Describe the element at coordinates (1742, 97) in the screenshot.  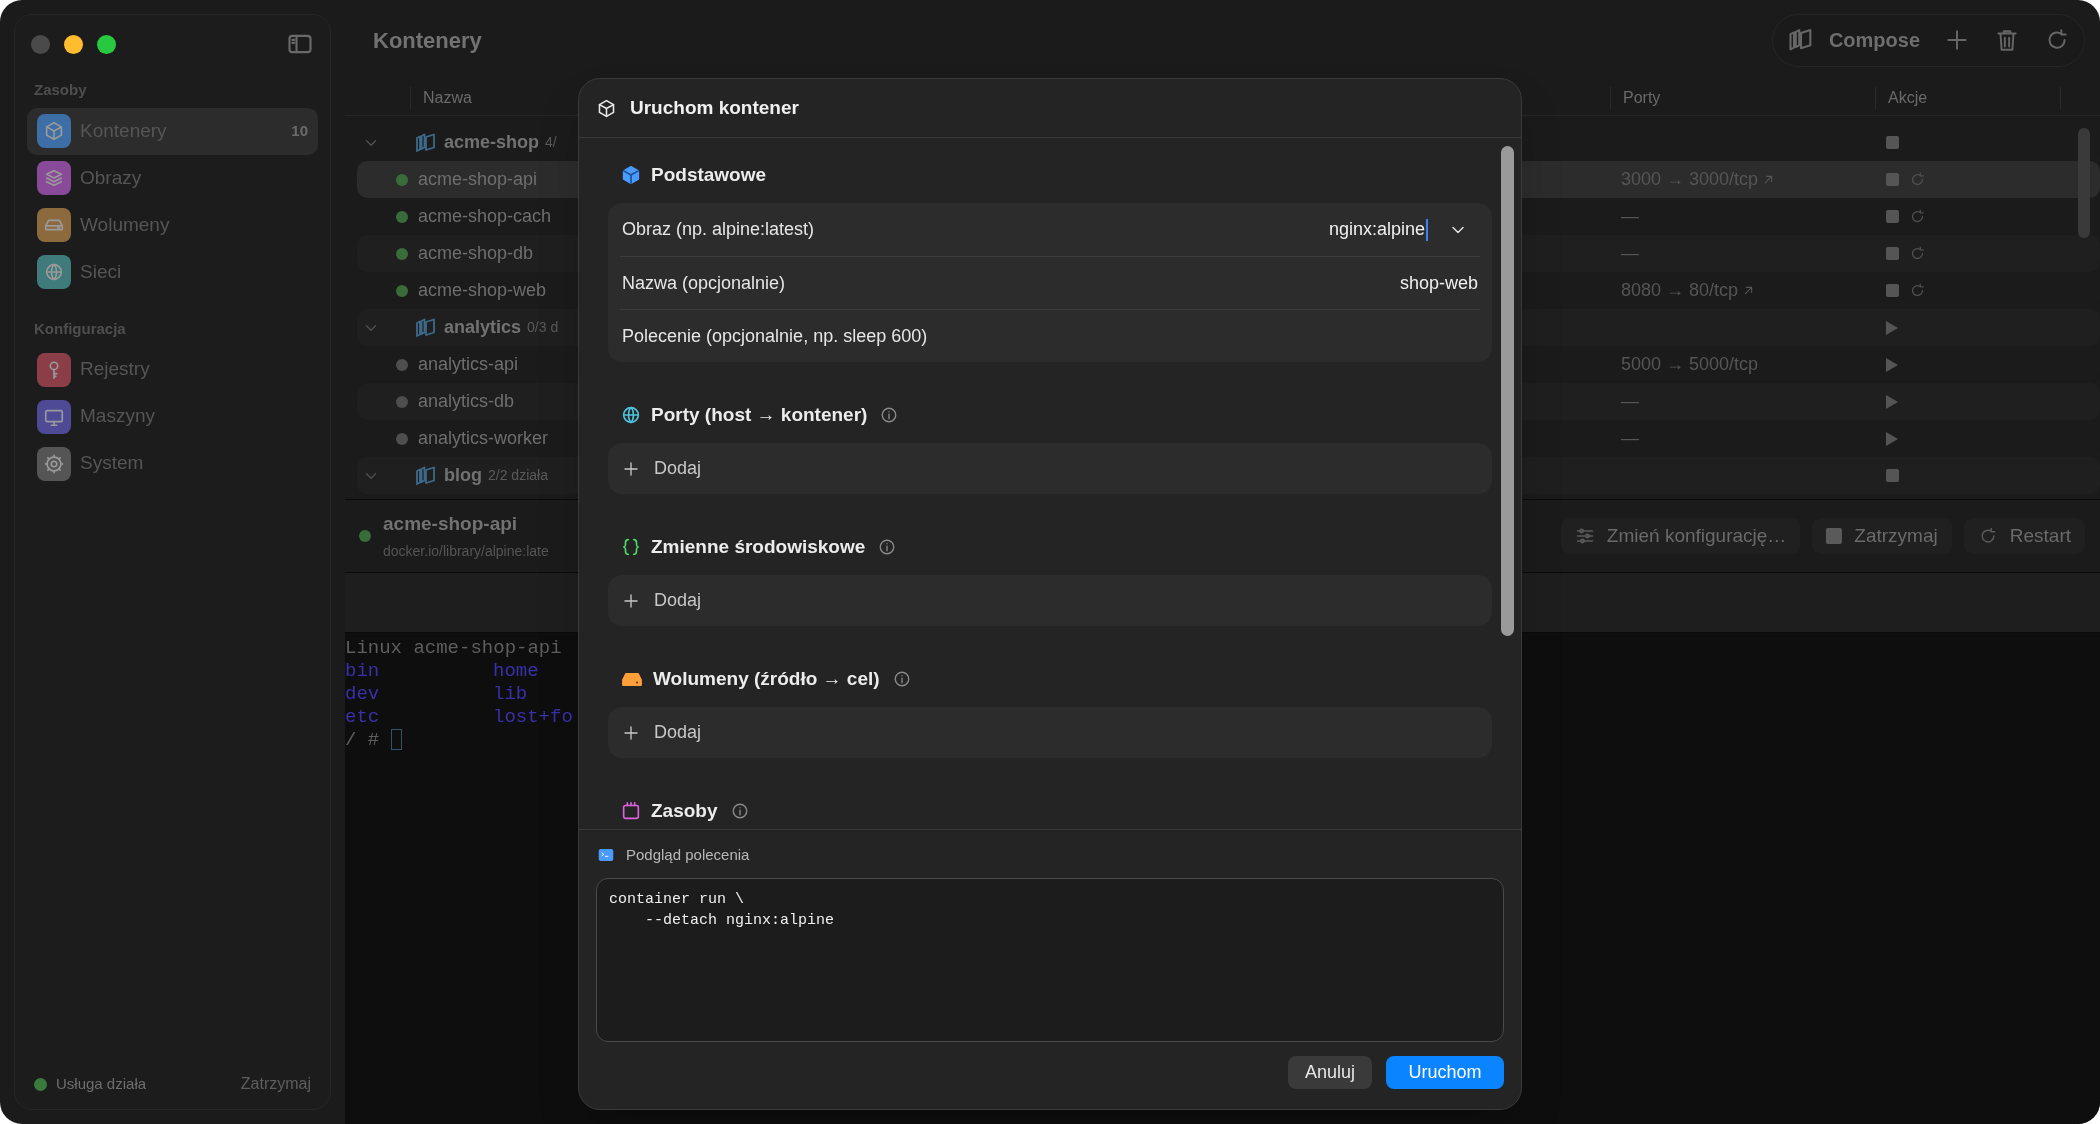
I see `column-header: Porty` at that location.